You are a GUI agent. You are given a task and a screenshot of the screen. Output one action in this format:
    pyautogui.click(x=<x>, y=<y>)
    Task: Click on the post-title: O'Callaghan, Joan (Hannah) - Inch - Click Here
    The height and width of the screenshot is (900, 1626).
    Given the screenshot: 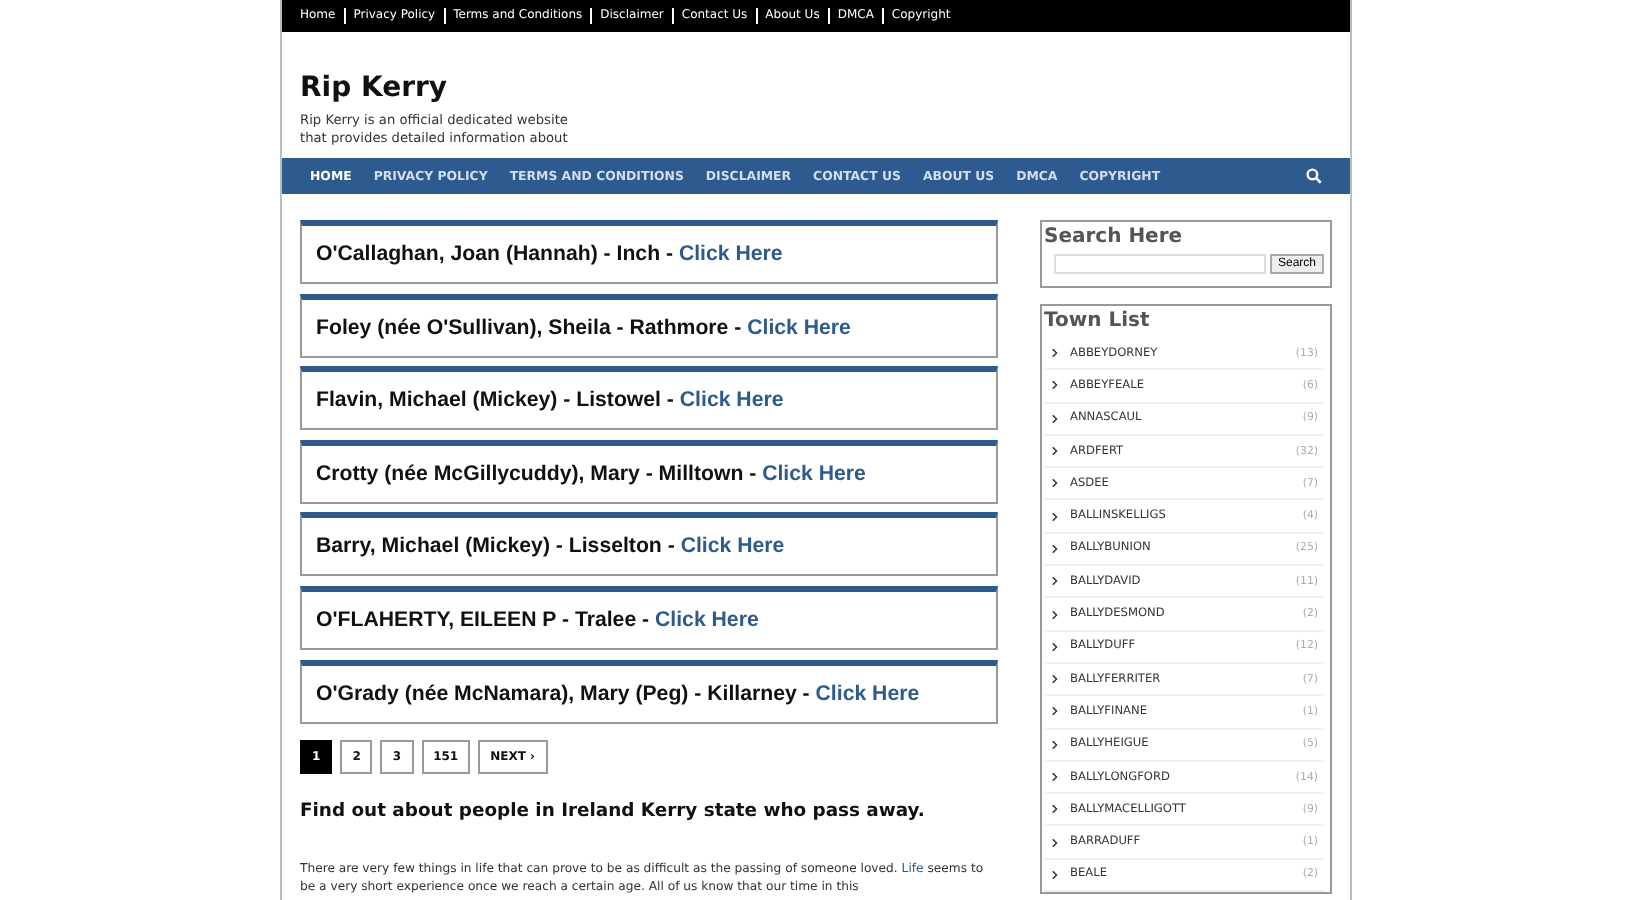 What is the action you would take?
    pyautogui.click(x=549, y=254)
    